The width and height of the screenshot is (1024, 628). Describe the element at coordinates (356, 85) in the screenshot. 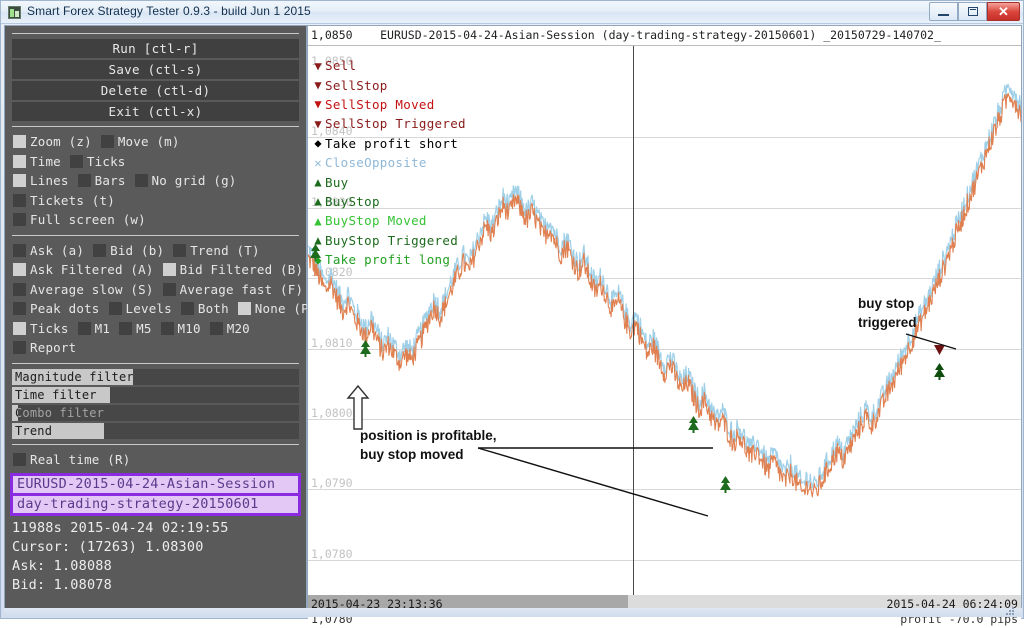

I see `legend-sellstop-label: SellStop` at that location.